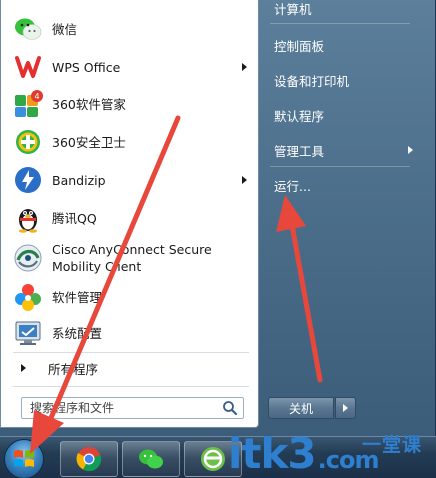 Image resolution: width=436 pixels, height=478 pixels. What do you see at coordinates (299, 116) in the screenshot?
I see `right-item-label: 默认程序` at bounding box center [299, 116].